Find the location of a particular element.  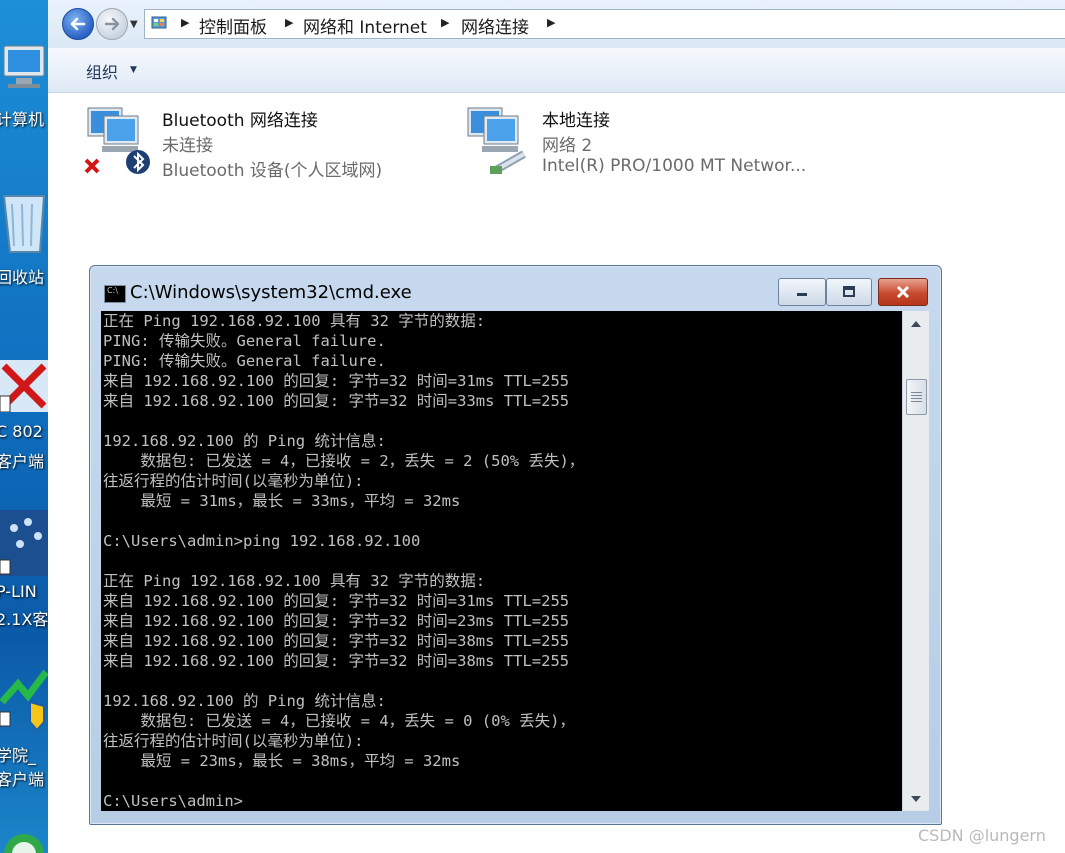

connection-status: 网络 2 is located at coordinates (567, 146).